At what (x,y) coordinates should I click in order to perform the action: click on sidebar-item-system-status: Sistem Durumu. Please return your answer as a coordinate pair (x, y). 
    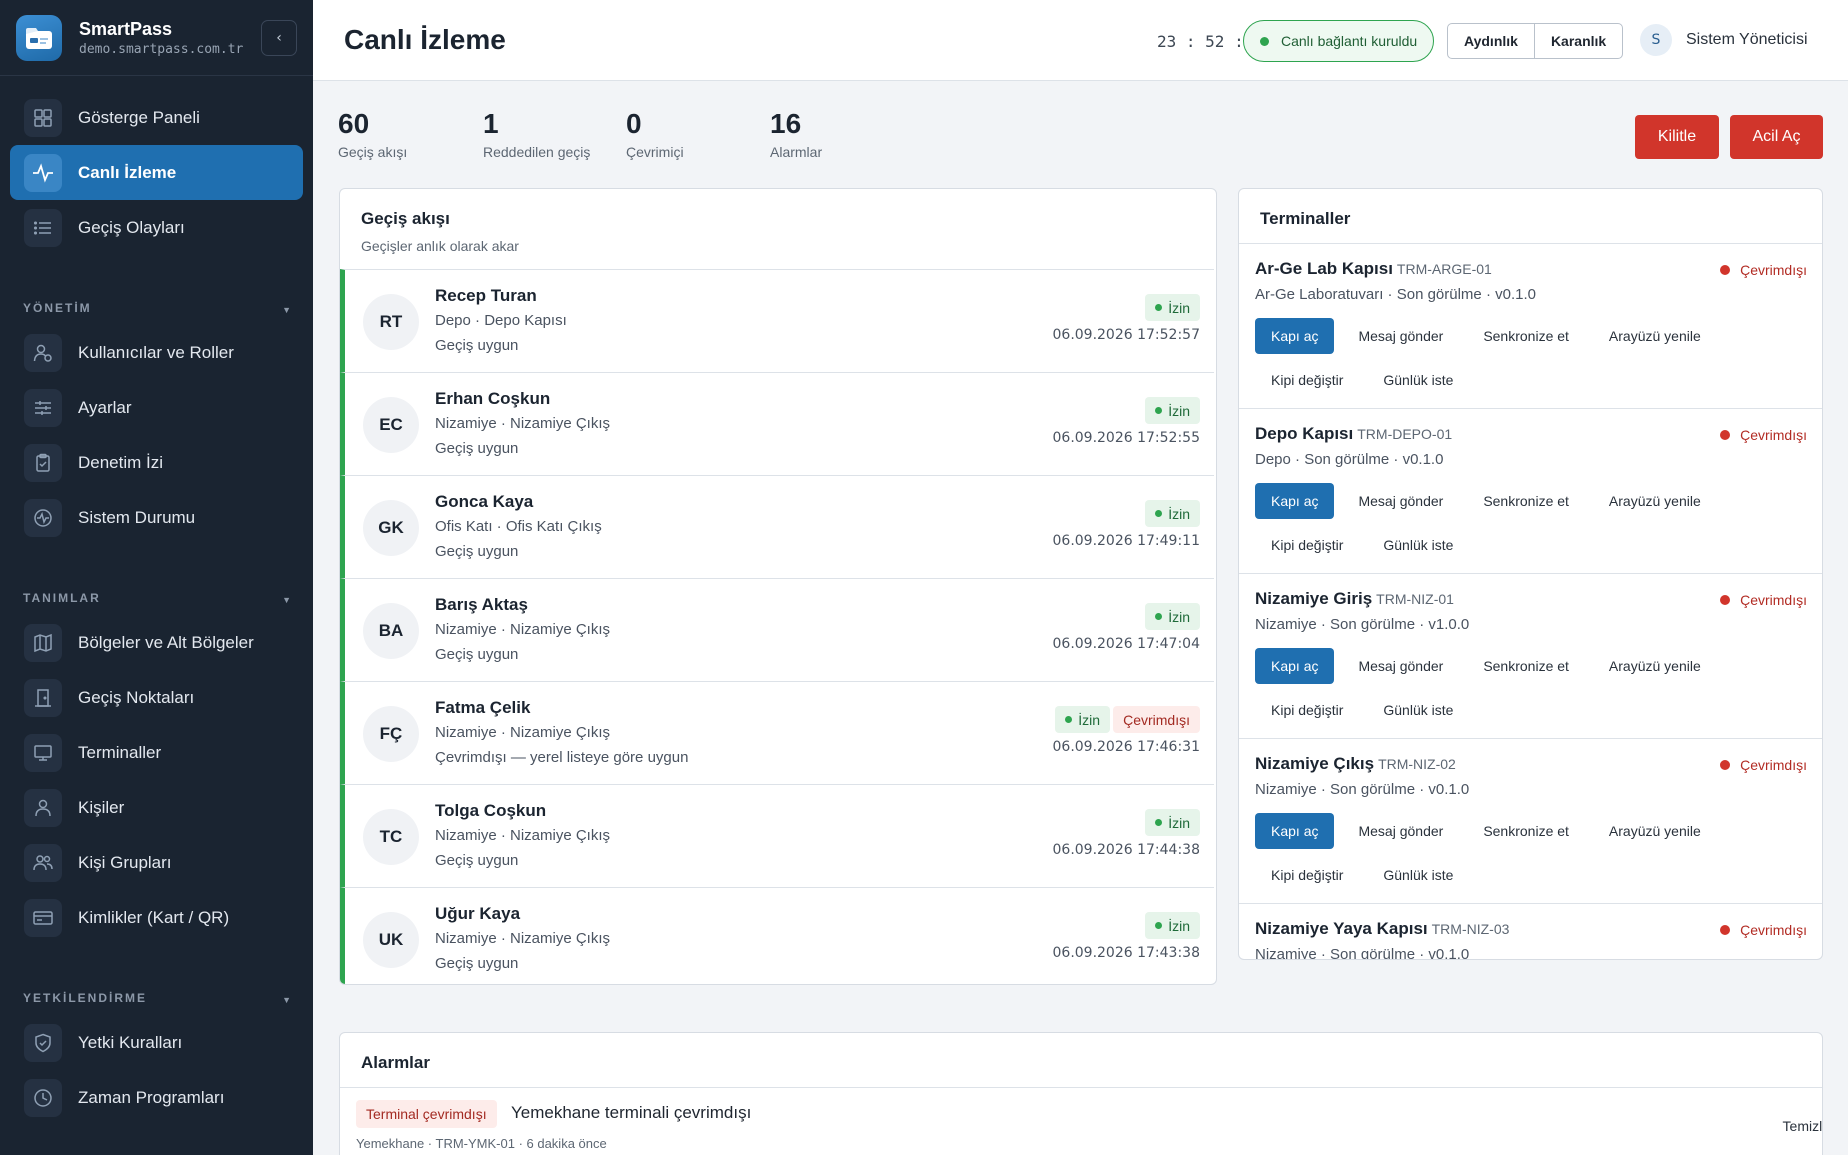
    Looking at the image, I should click on (156, 517).